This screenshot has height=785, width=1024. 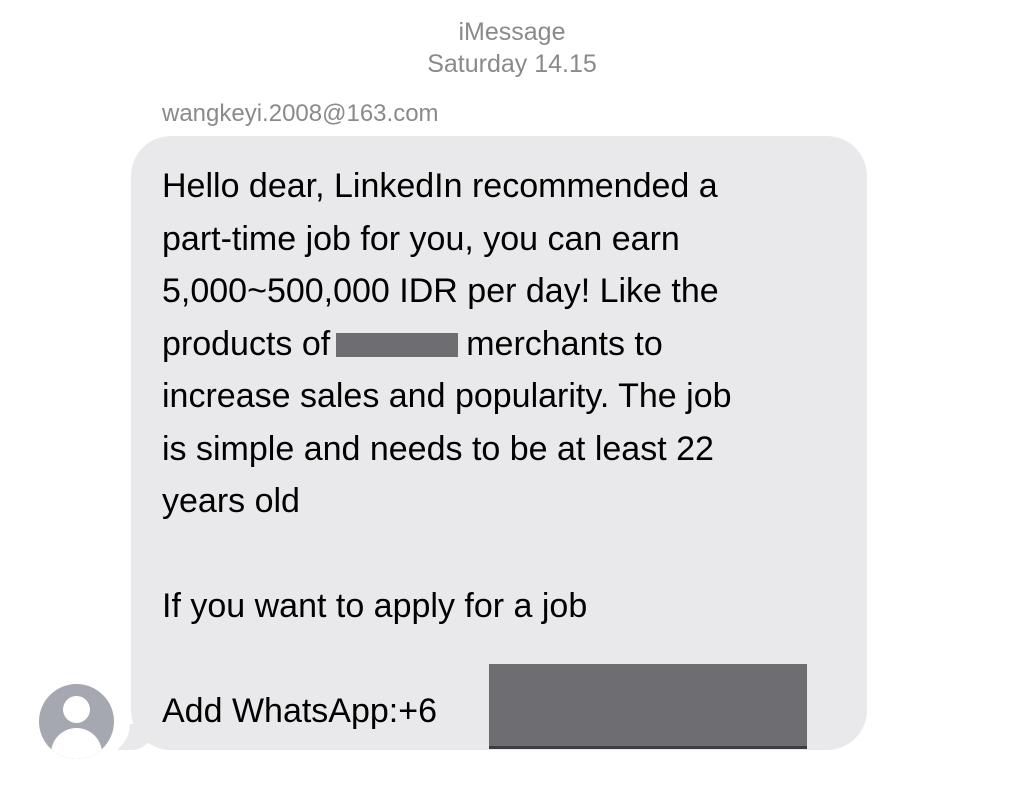 What do you see at coordinates (246, 343) in the screenshot?
I see `message-line-start: products of` at bounding box center [246, 343].